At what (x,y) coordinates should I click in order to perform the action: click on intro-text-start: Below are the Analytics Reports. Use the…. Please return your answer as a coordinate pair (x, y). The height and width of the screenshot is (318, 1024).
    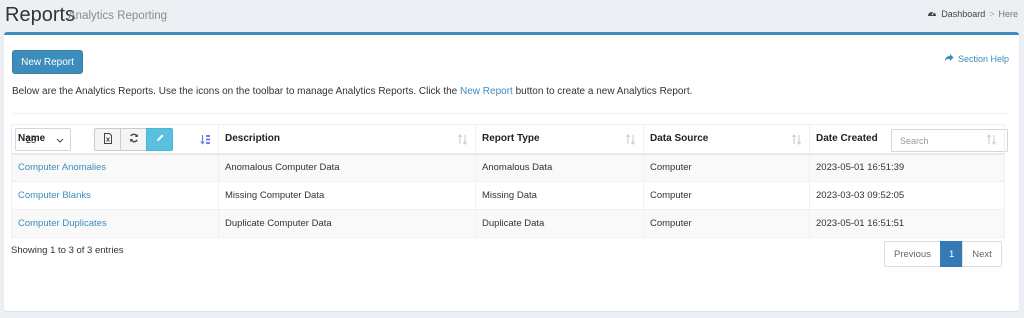
    Looking at the image, I should click on (236, 91).